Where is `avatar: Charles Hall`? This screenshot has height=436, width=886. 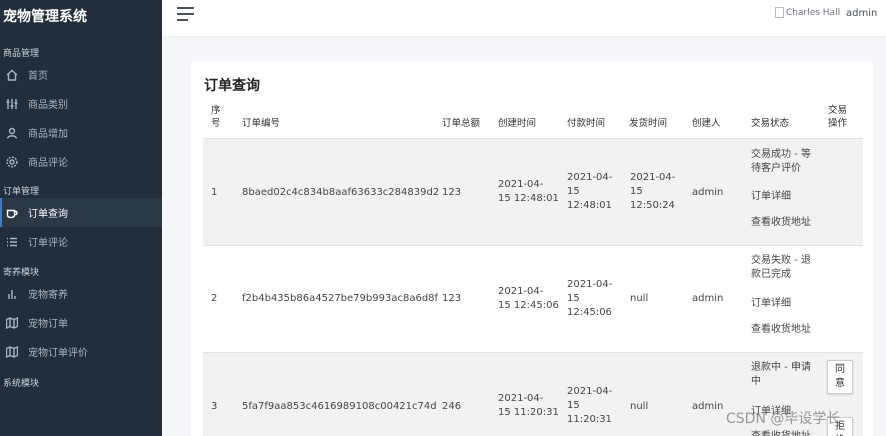
avatar: Charles Hall is located at coordinates (807, 12).